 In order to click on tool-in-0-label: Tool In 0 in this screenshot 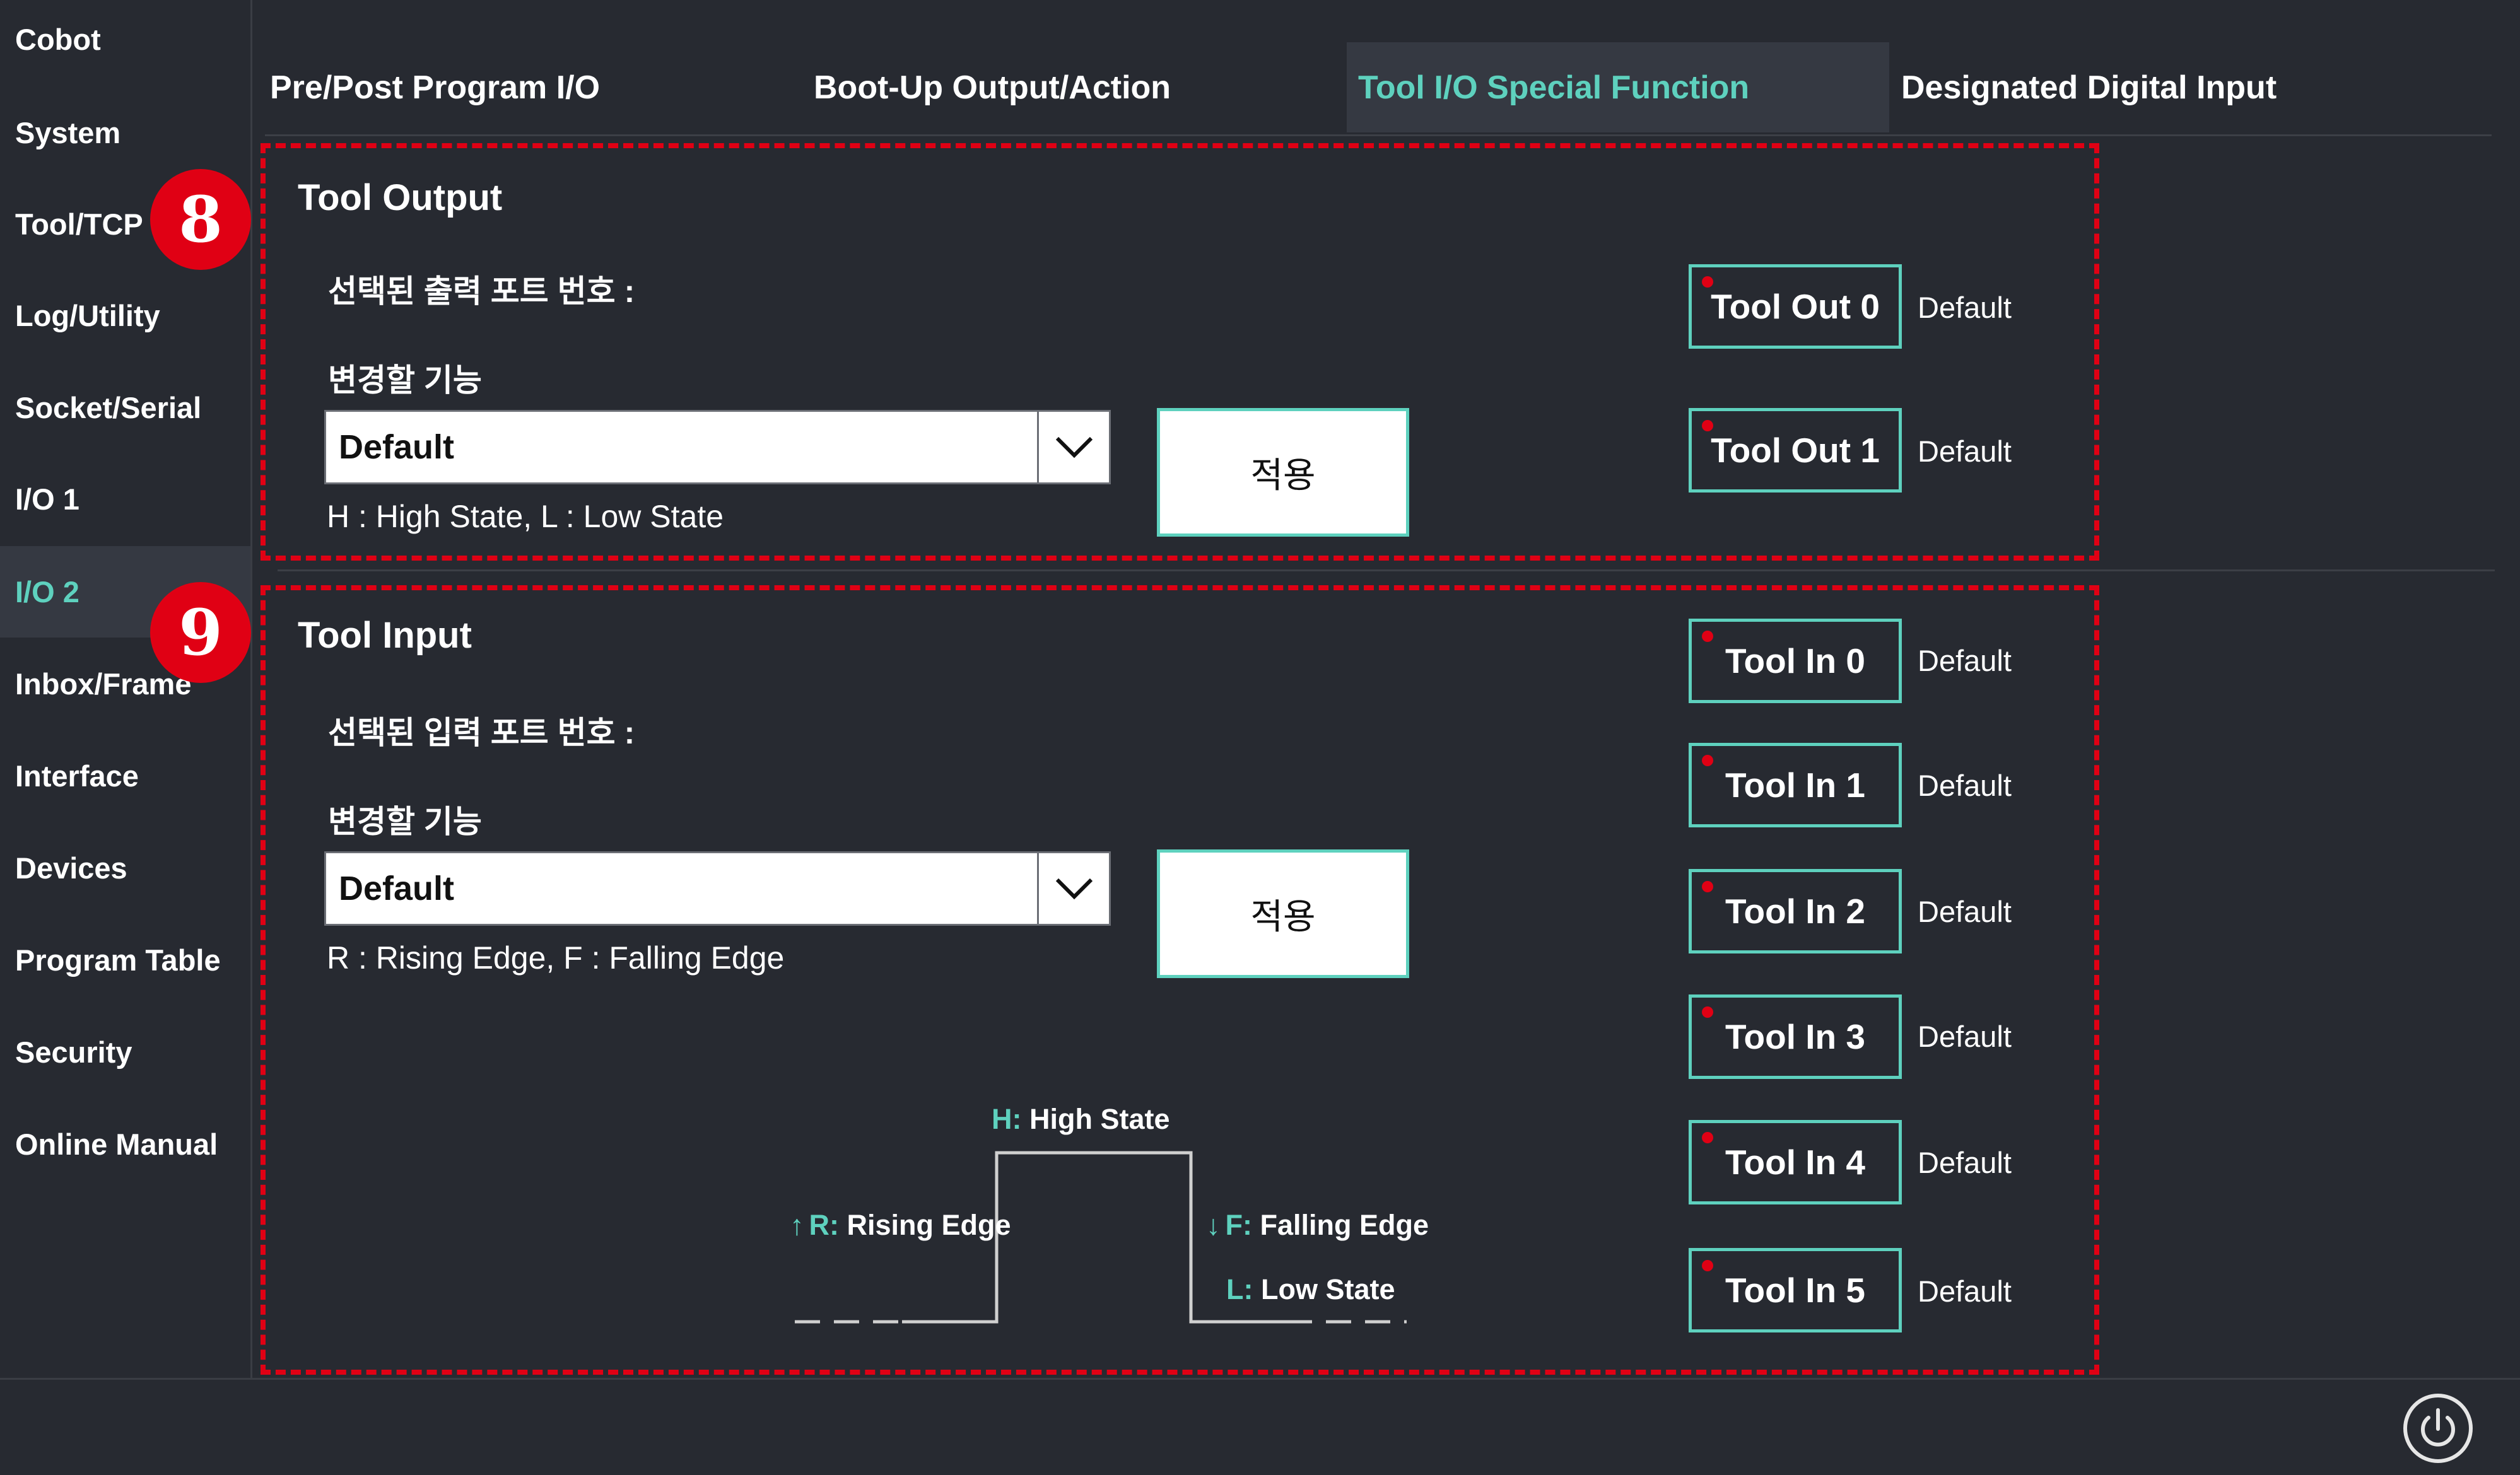, I will do `click(1795, 661)`.